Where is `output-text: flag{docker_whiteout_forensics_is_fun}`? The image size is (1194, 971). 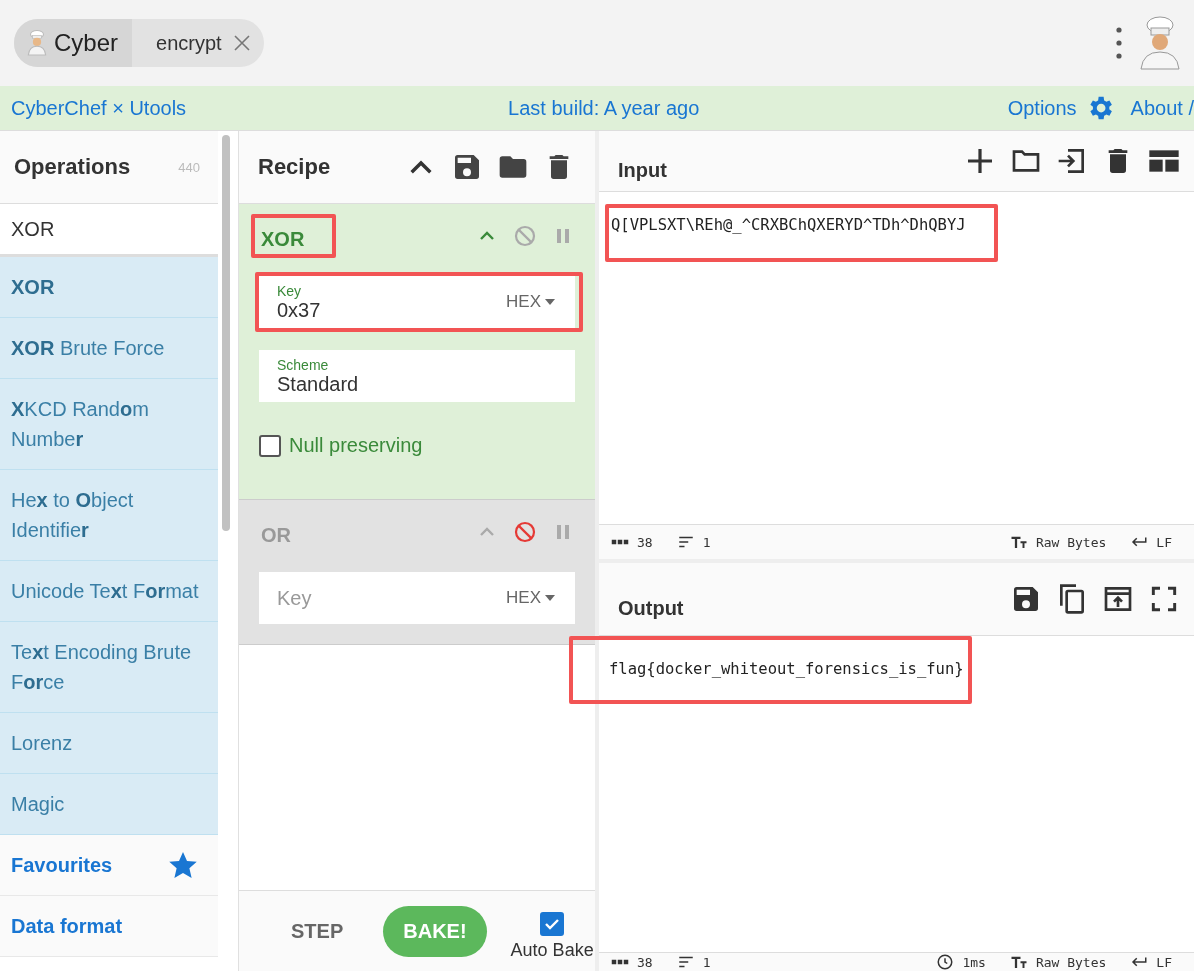 output-text: flag{docker_whiteout_forensics_is_fun} is located at coordinates (786, 669).